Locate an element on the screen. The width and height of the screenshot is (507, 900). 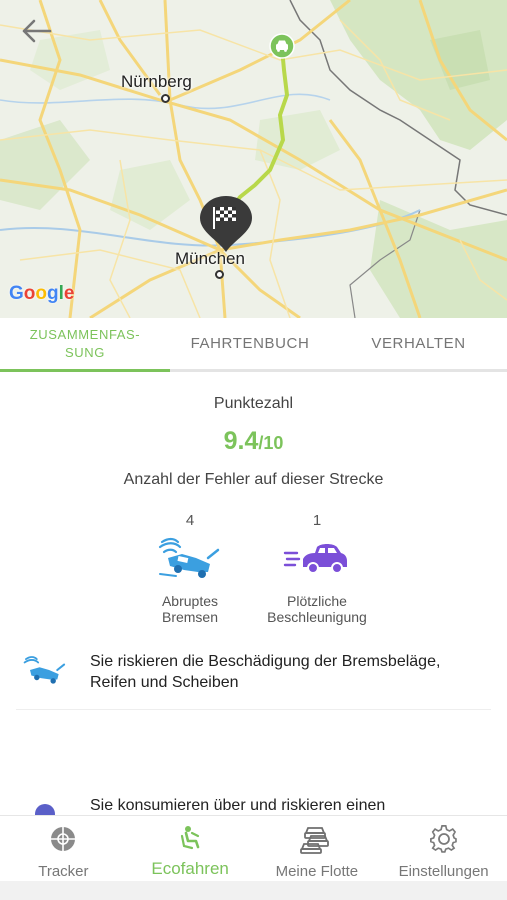
nav-settings: Einstellungen is located at coordinates (443, 848).